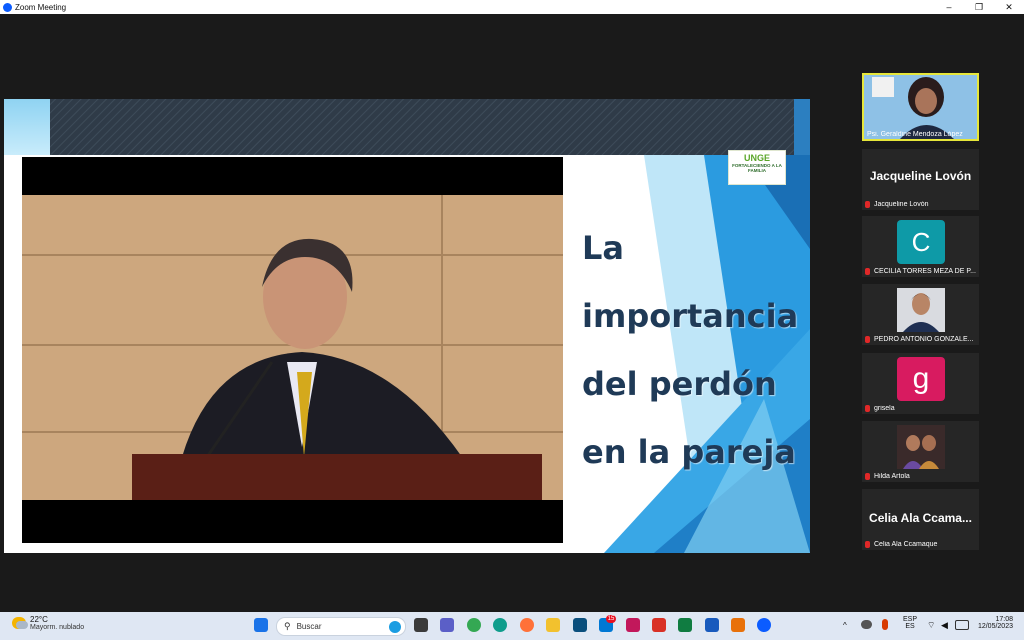 This screenshot has width=1024, height=640. What do you see at coordinates (921, 204) in the screenshot?
I see `participant-name: Jacqueline Lovón` at bounding box center [921, 204].